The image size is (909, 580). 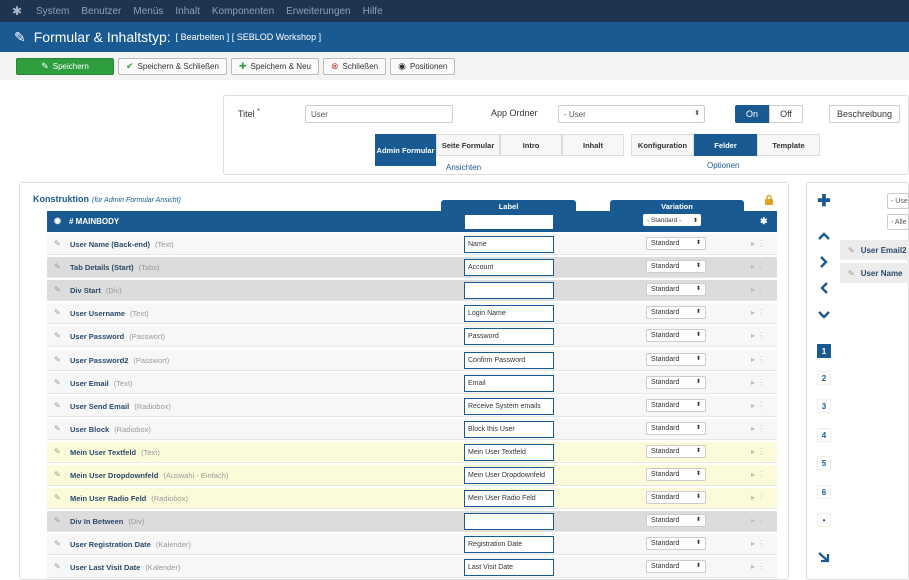 I want to click on tab-configuration: Konfiguration, so click(x=662, y=145).